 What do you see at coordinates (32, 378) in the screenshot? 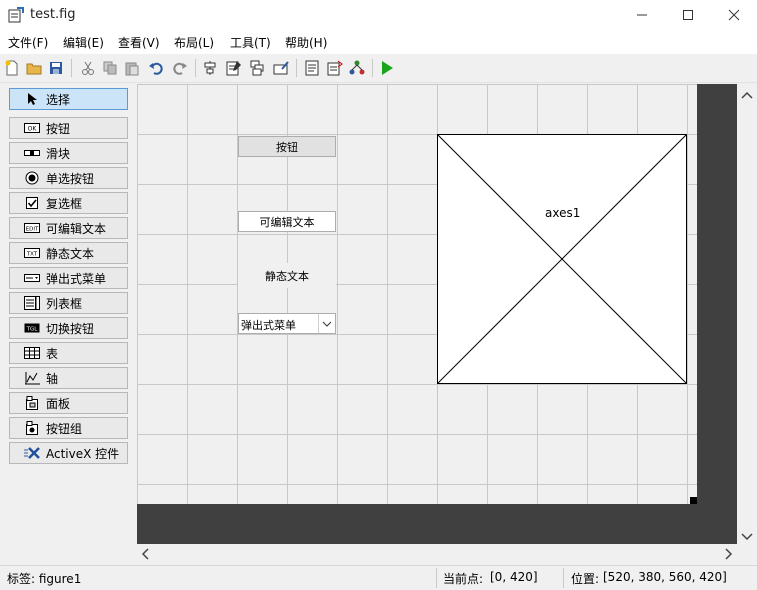
I see `axes-icon` at bounding box center [32, 378].